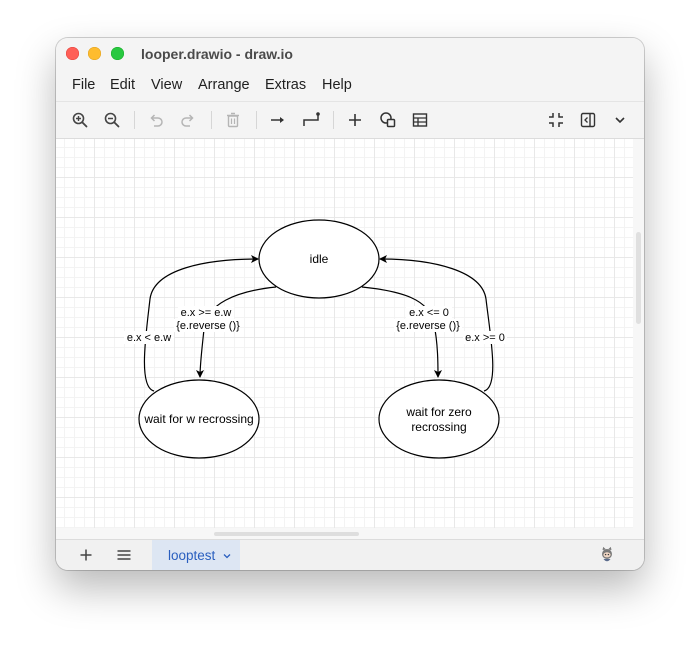 The width and height of the screenshot is (700, 645). What do you see at coordinates (319, 259) in the screenshot?
I see `node-idle-label: idle` at bounding box center [319, 259].